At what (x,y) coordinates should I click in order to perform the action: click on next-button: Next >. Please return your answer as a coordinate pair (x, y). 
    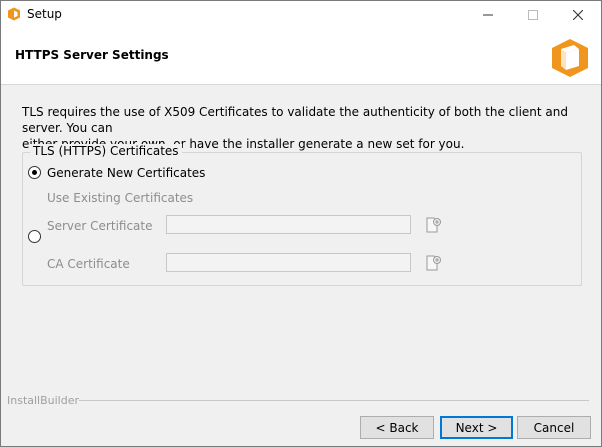
    Looking at the image, I should click on (476, 427).